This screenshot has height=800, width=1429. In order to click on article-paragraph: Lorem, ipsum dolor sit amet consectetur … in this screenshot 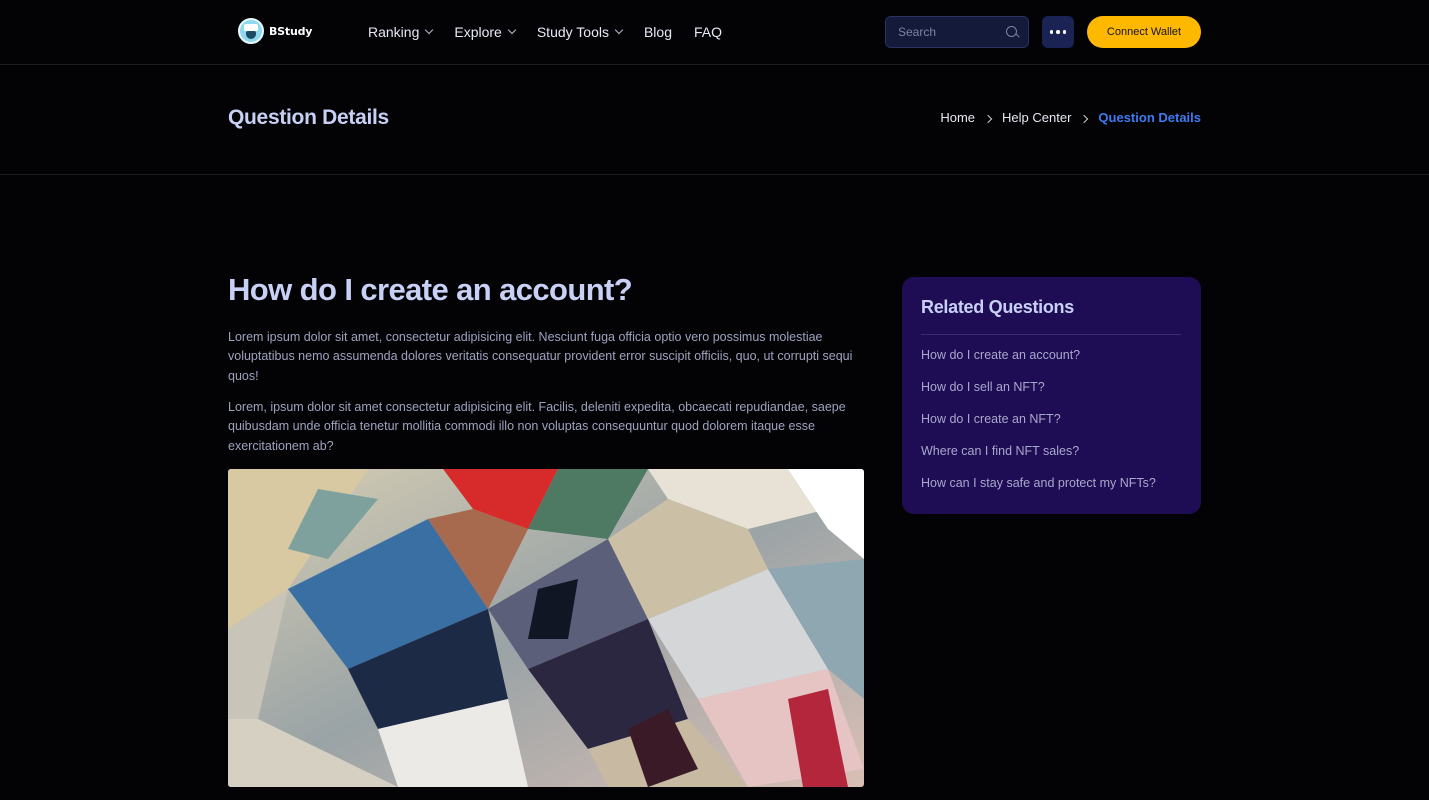, I will do `click(537, 426)`.